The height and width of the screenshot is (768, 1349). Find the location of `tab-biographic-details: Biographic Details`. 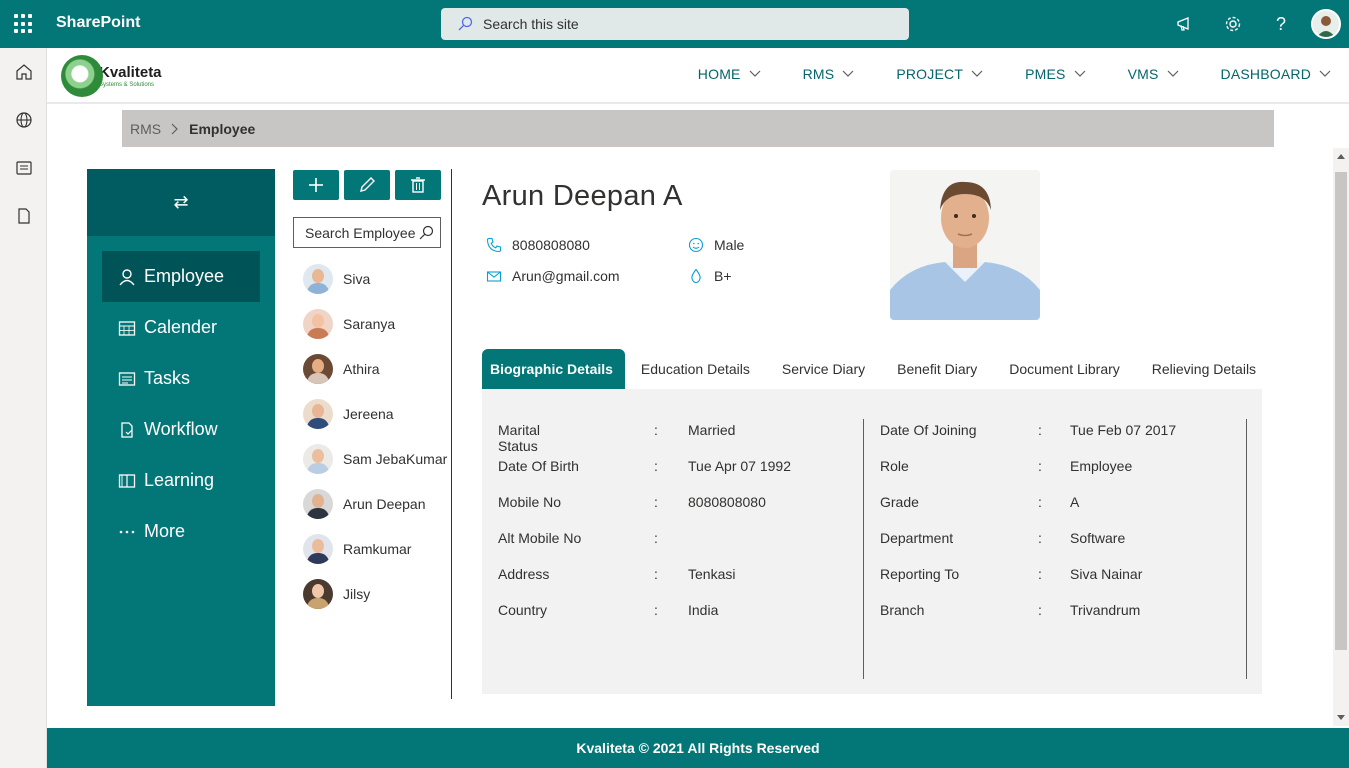

tab-biographic-details: Biographic Details is located at coordinates (553, 369).